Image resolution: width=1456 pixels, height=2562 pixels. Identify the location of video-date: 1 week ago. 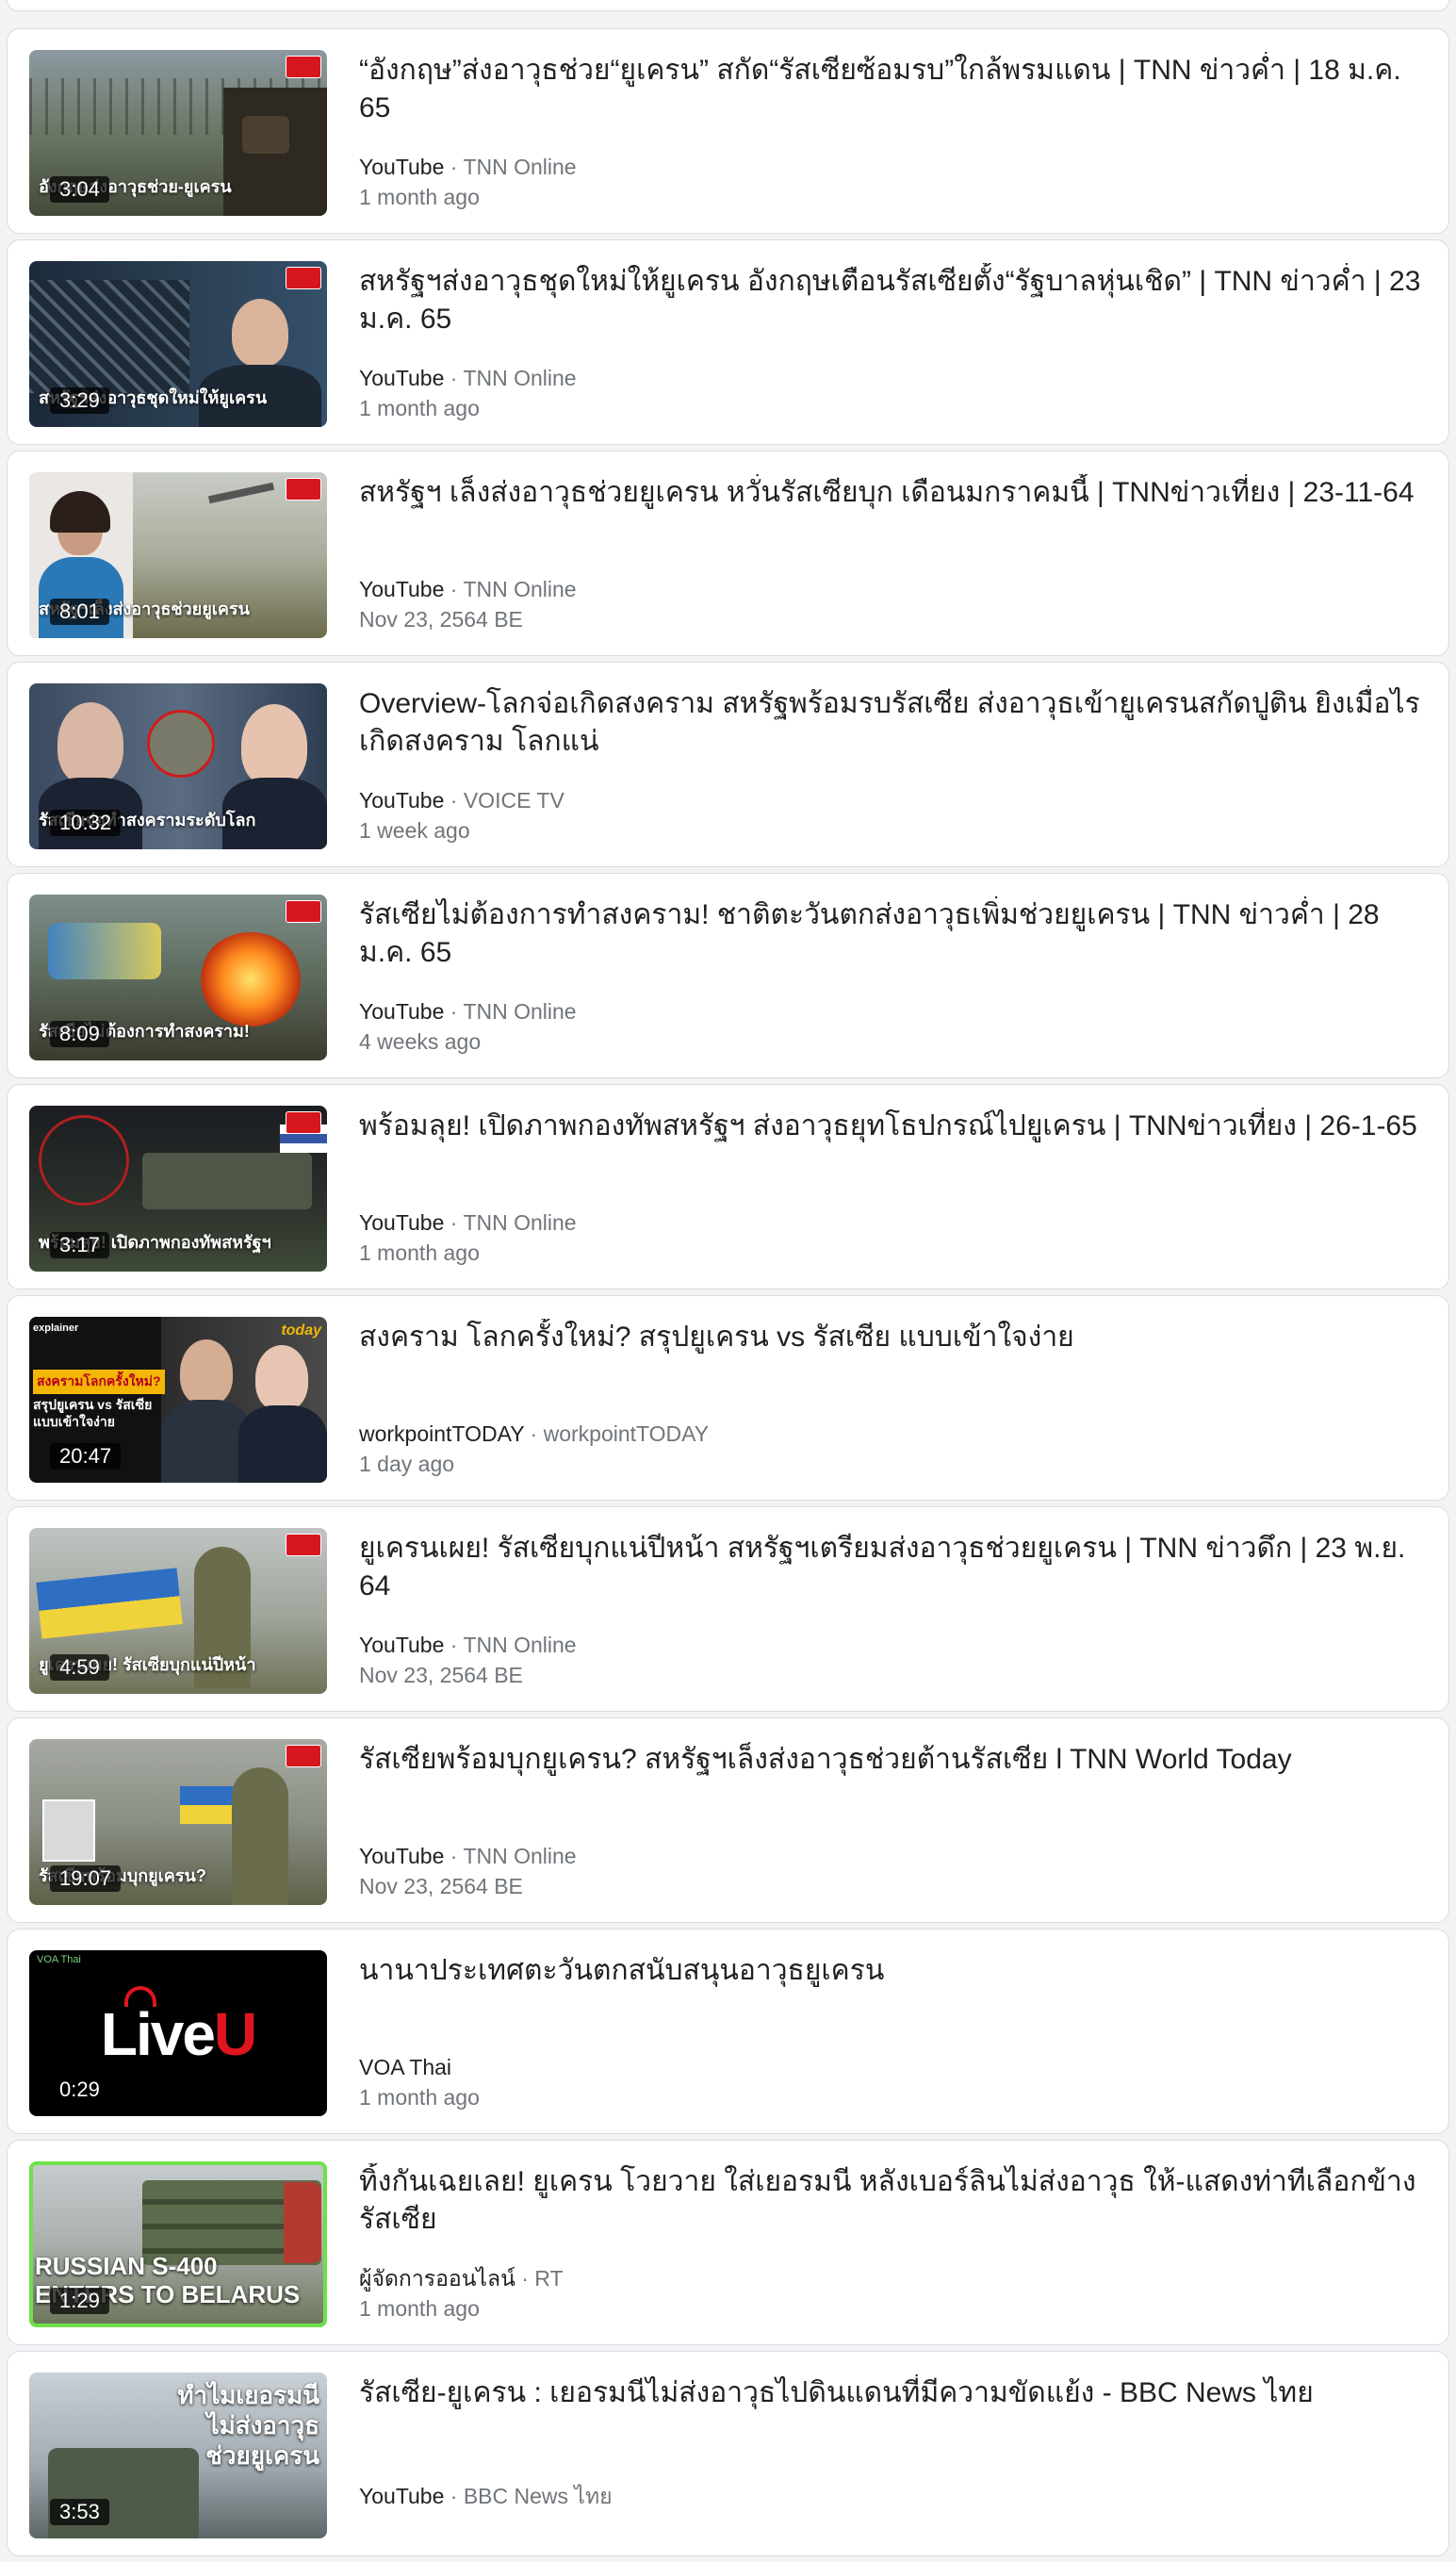
(414, 831).